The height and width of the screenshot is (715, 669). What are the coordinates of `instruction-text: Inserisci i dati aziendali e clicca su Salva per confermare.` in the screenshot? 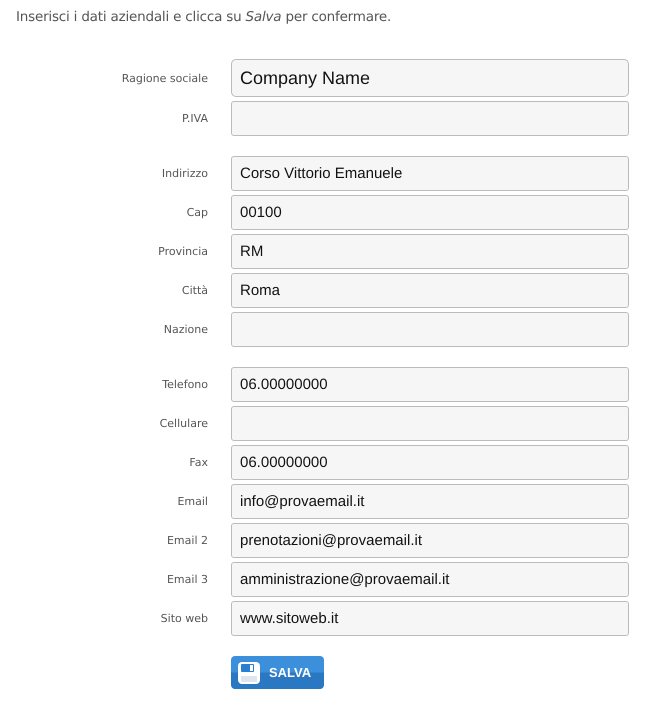 It's located at (203, 16).